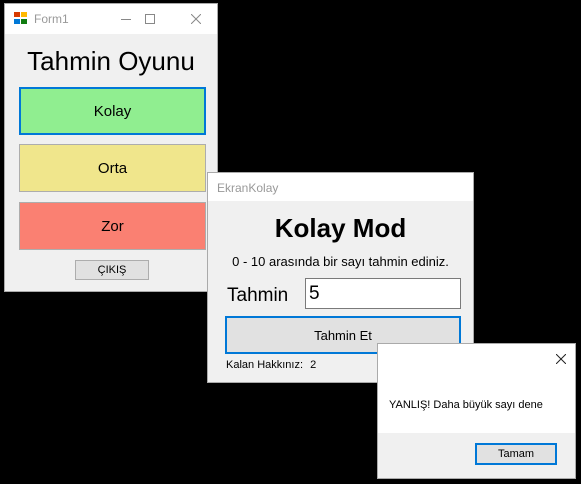 The height and width of the screenshot is (484, 581). Describe the element at coordinates (340, 187) in the screenshot. I see `ekran-titlebar: EkranKolay` at that location.